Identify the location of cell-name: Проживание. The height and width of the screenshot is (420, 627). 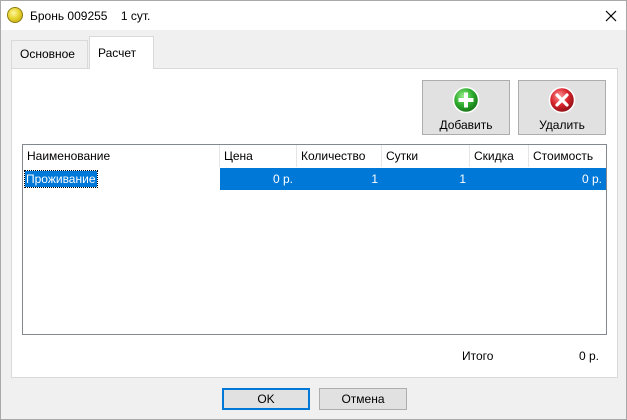
(121, 179).